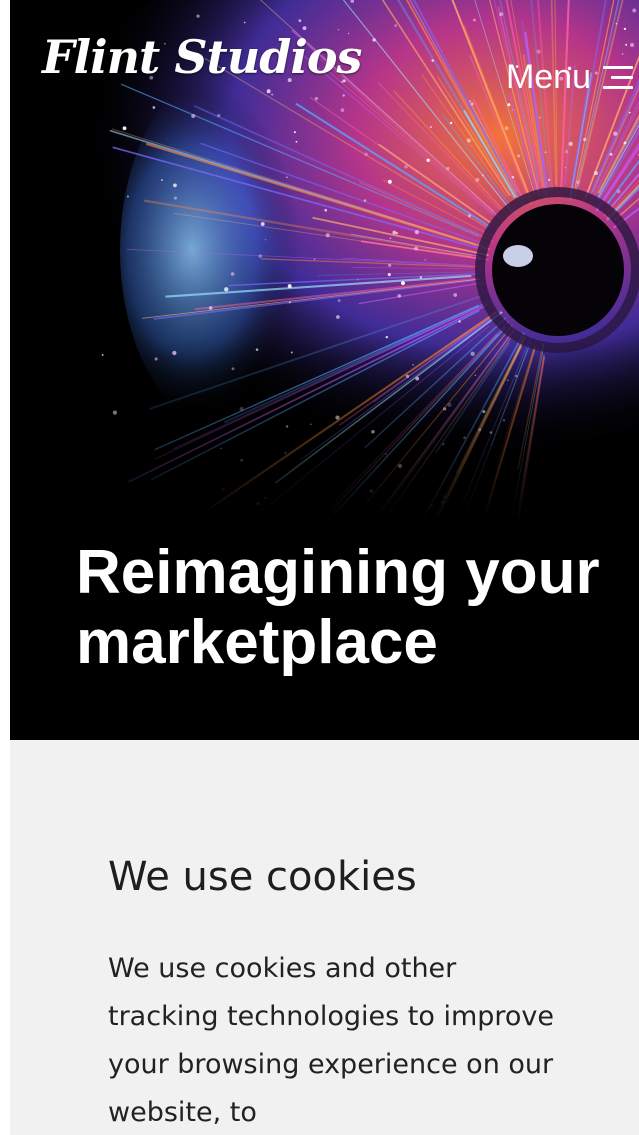 This screenshot has width=639, height=1135. What do you see at coordinates (616, 78) in the screenshot?
I see `hamburger-menu-icon` at bounding box center [616, 78].